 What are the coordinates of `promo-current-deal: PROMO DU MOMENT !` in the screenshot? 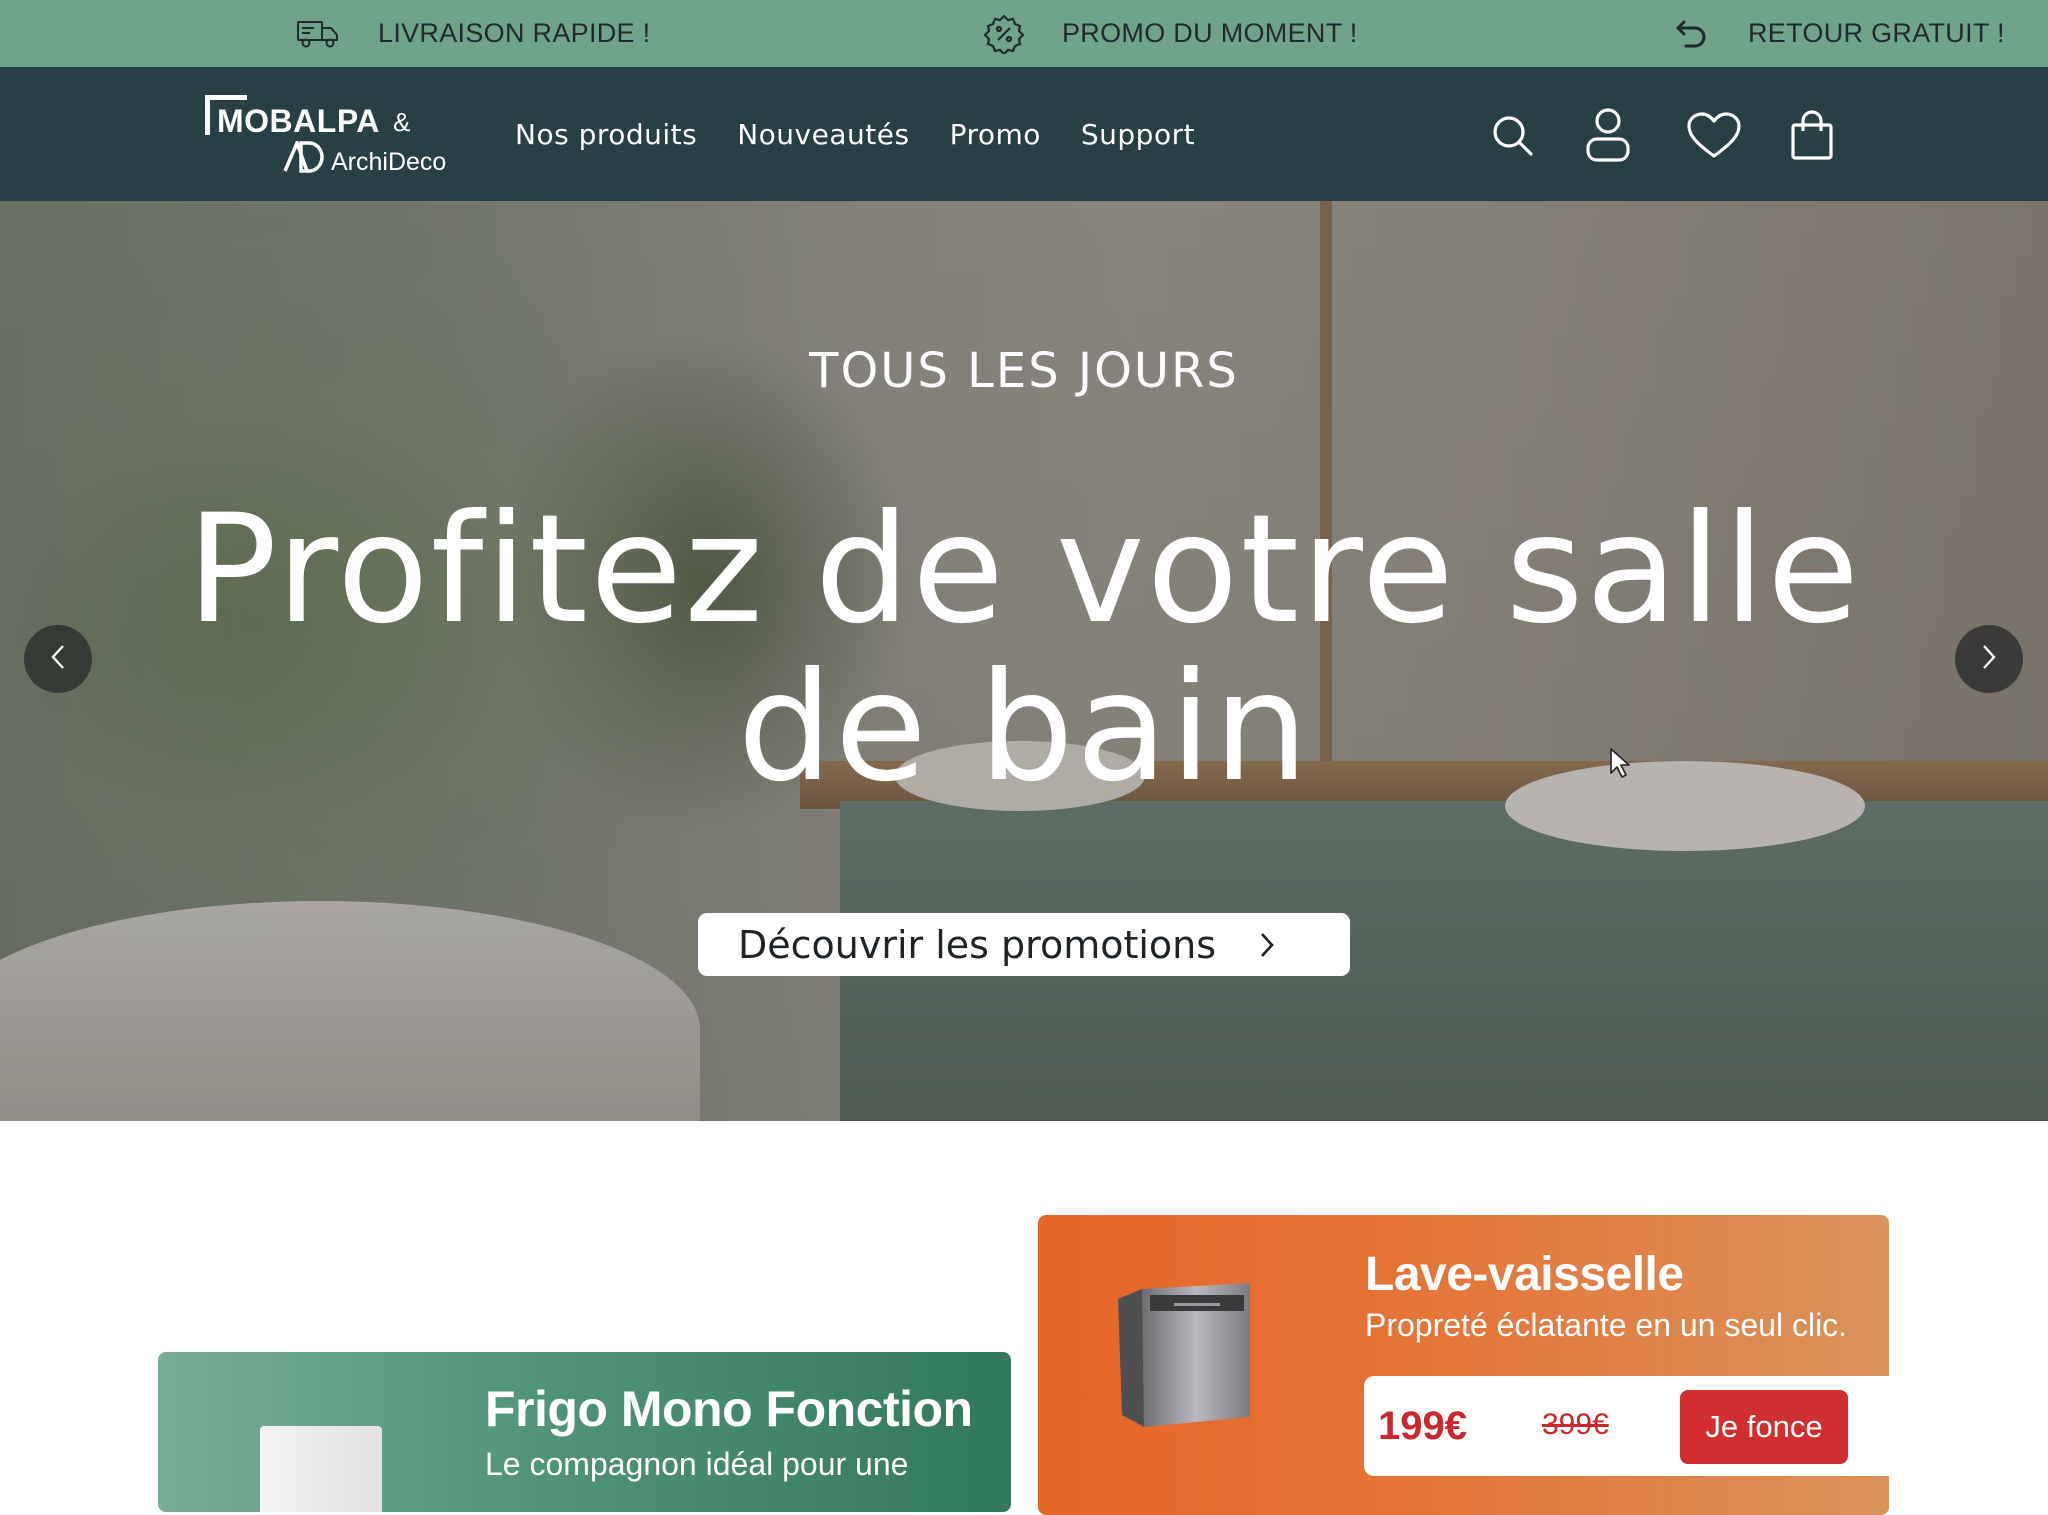 It's located at (1171, 33).